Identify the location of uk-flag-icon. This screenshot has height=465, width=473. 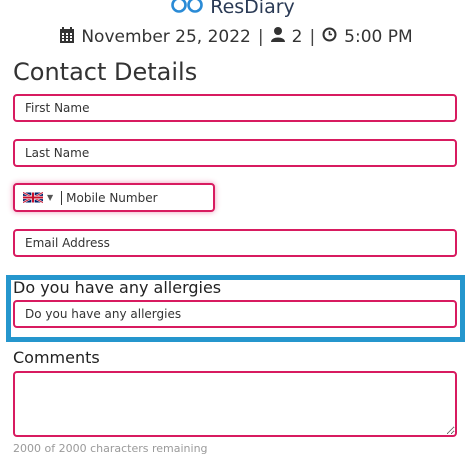
(33, 197).